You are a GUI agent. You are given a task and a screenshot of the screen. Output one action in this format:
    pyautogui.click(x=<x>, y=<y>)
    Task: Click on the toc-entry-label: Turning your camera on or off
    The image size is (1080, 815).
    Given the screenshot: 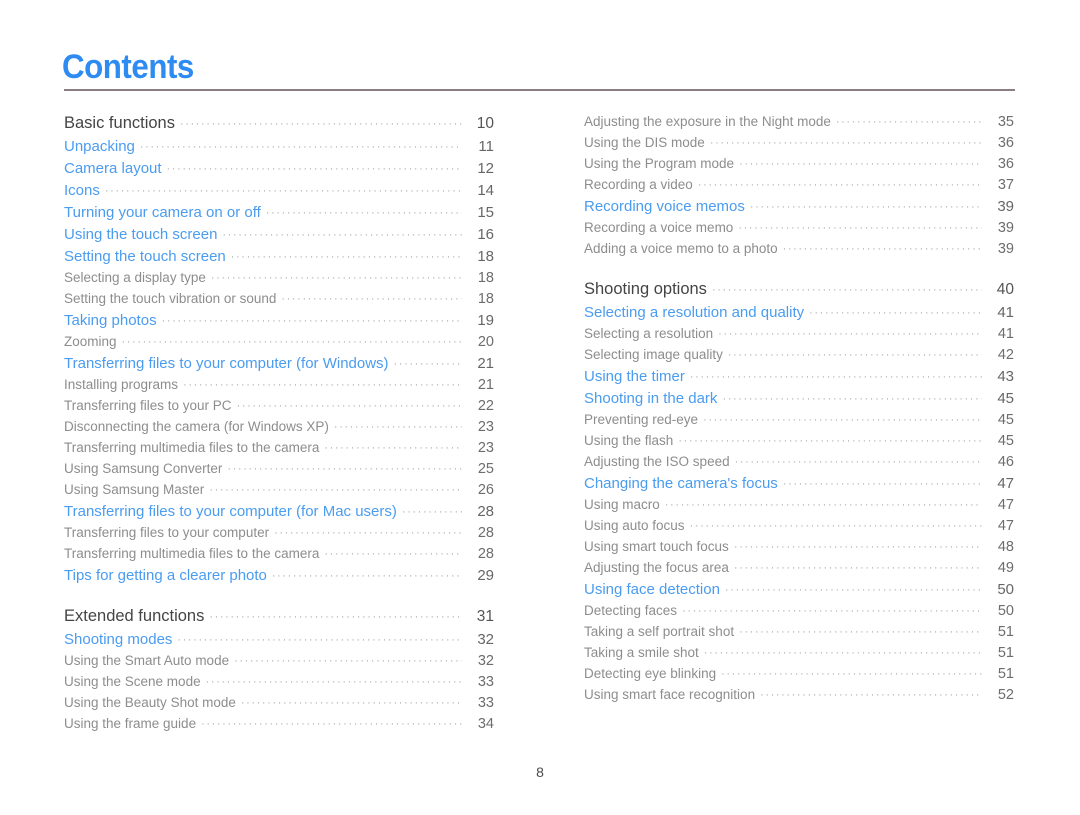 What is the action you would take?
    pyautogui.click(x=162, y=212)
    